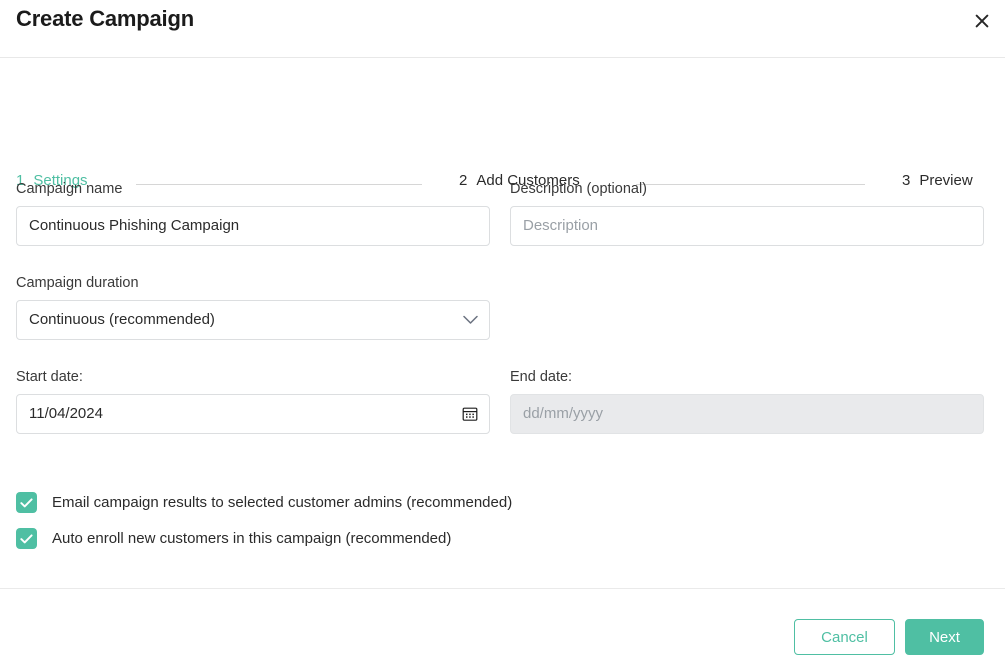 This screenshot has width=1005, height=672. I want to click on description-label: Description (optional), so click(579, 189).